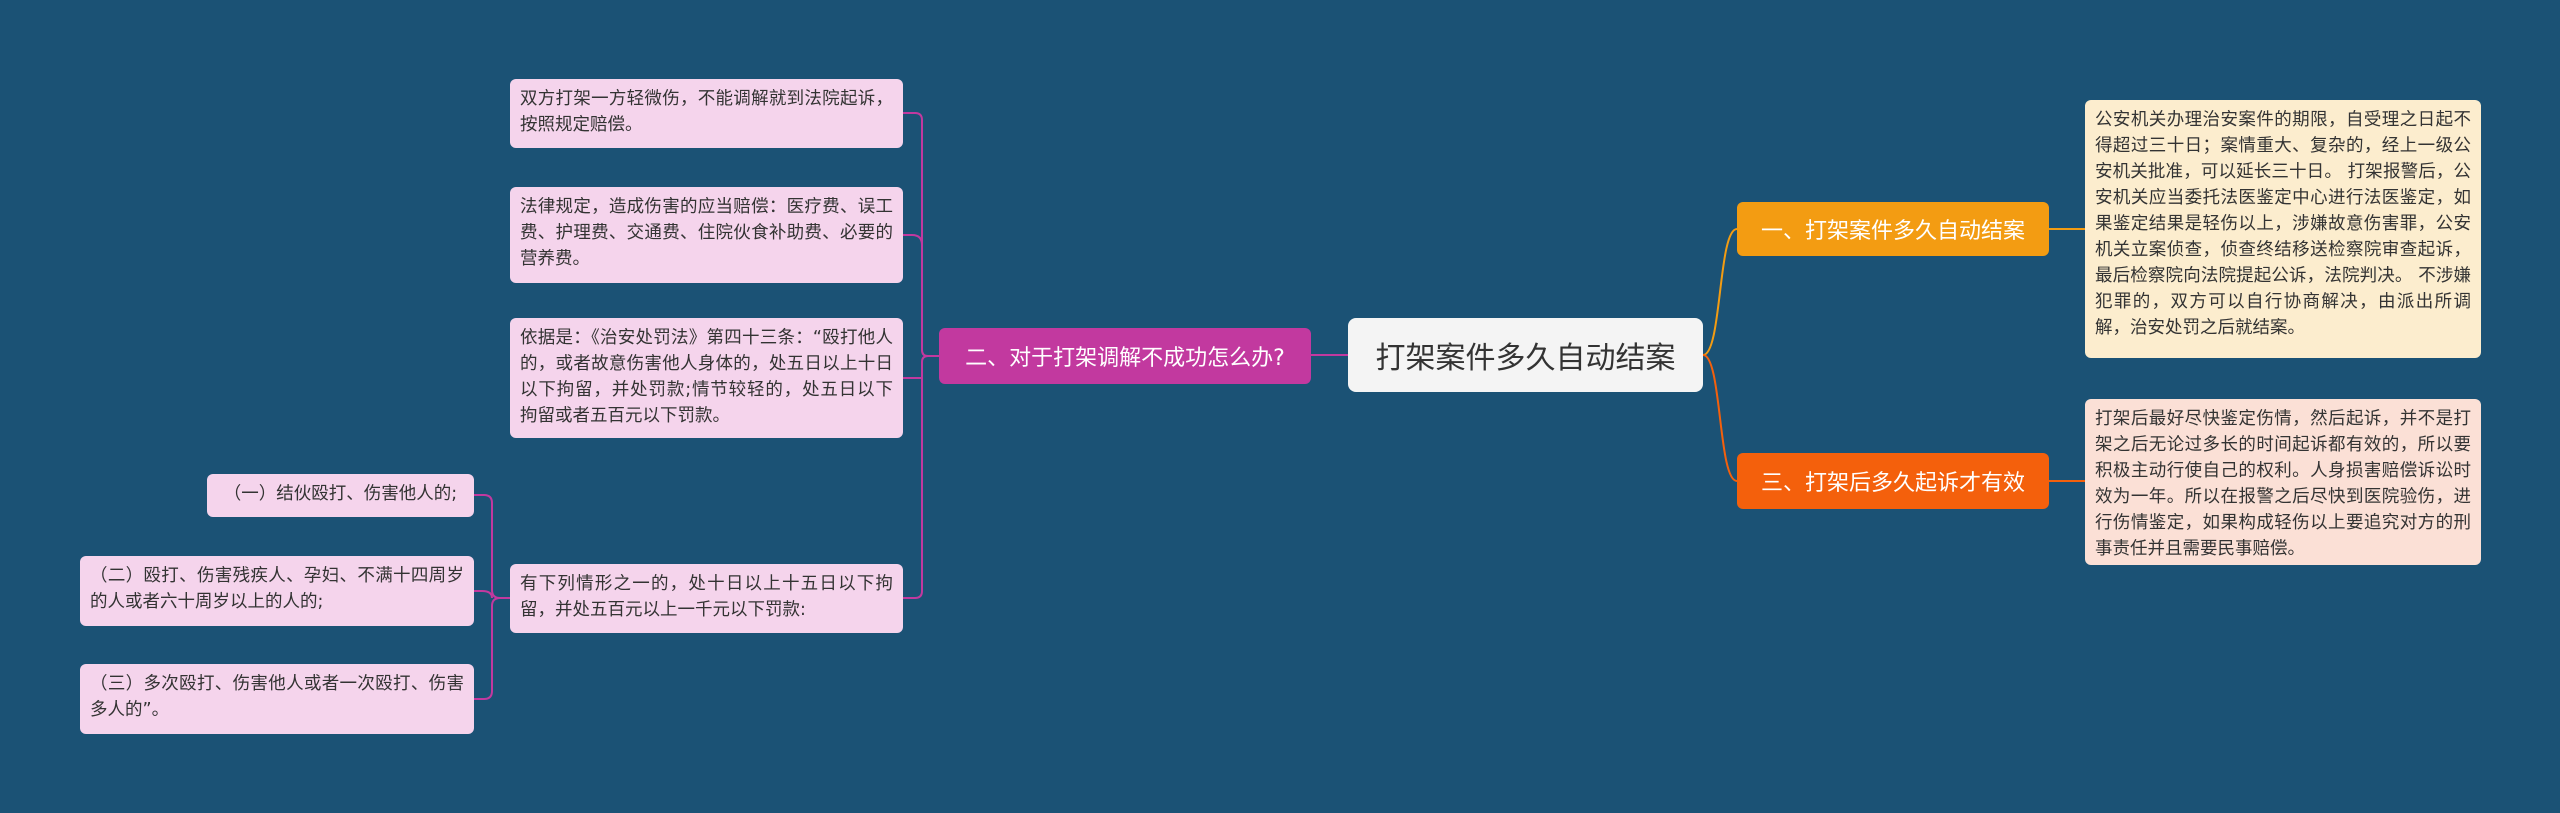 This screenshot has height=813, width=2560. I want to click on link-p4-s1, so click(492, 546).